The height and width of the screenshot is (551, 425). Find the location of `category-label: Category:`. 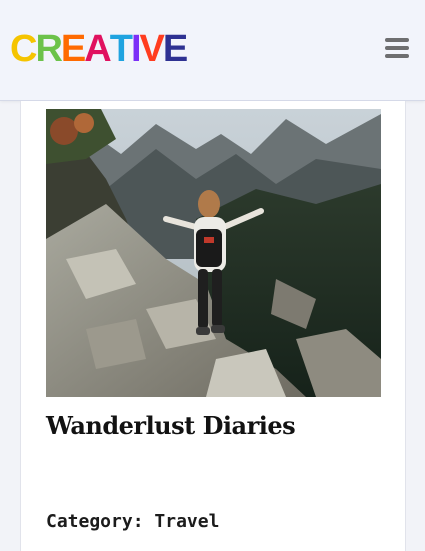

category-label: Category: is located at coordinates (95, 521).